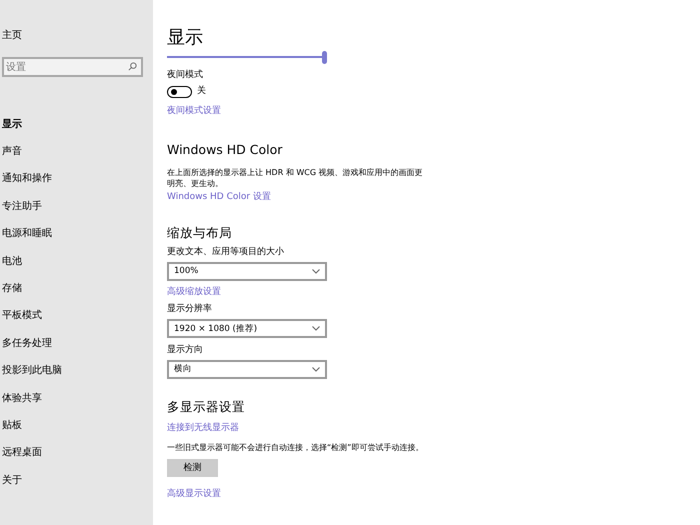  Describe the element at coordinates (219, 197) in the screenshot. I see `hd-color-settings-link: Windows HD Color 设置` at that location.